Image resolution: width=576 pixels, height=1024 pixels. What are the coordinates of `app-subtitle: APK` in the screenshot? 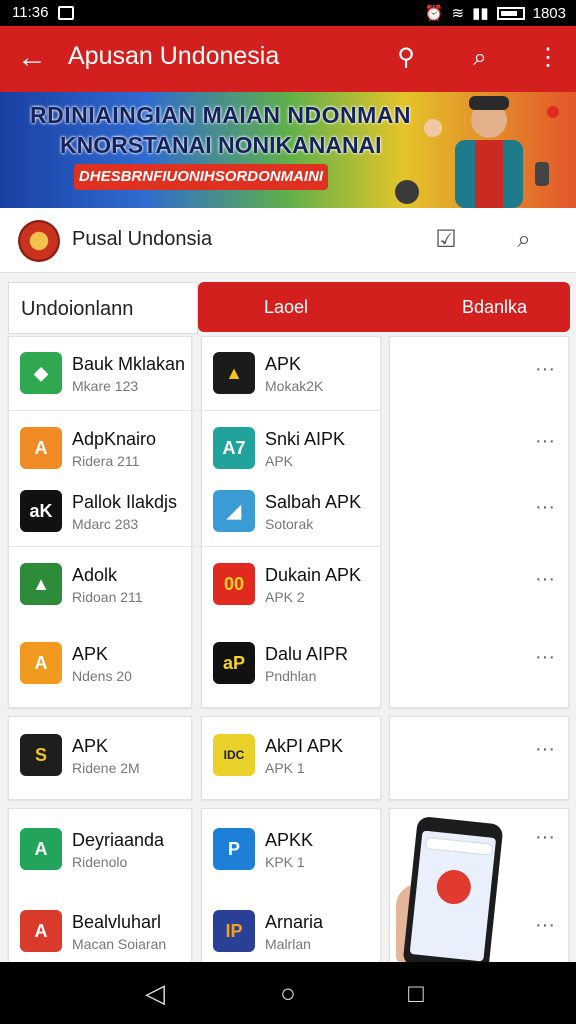 It's located at (279, 461).